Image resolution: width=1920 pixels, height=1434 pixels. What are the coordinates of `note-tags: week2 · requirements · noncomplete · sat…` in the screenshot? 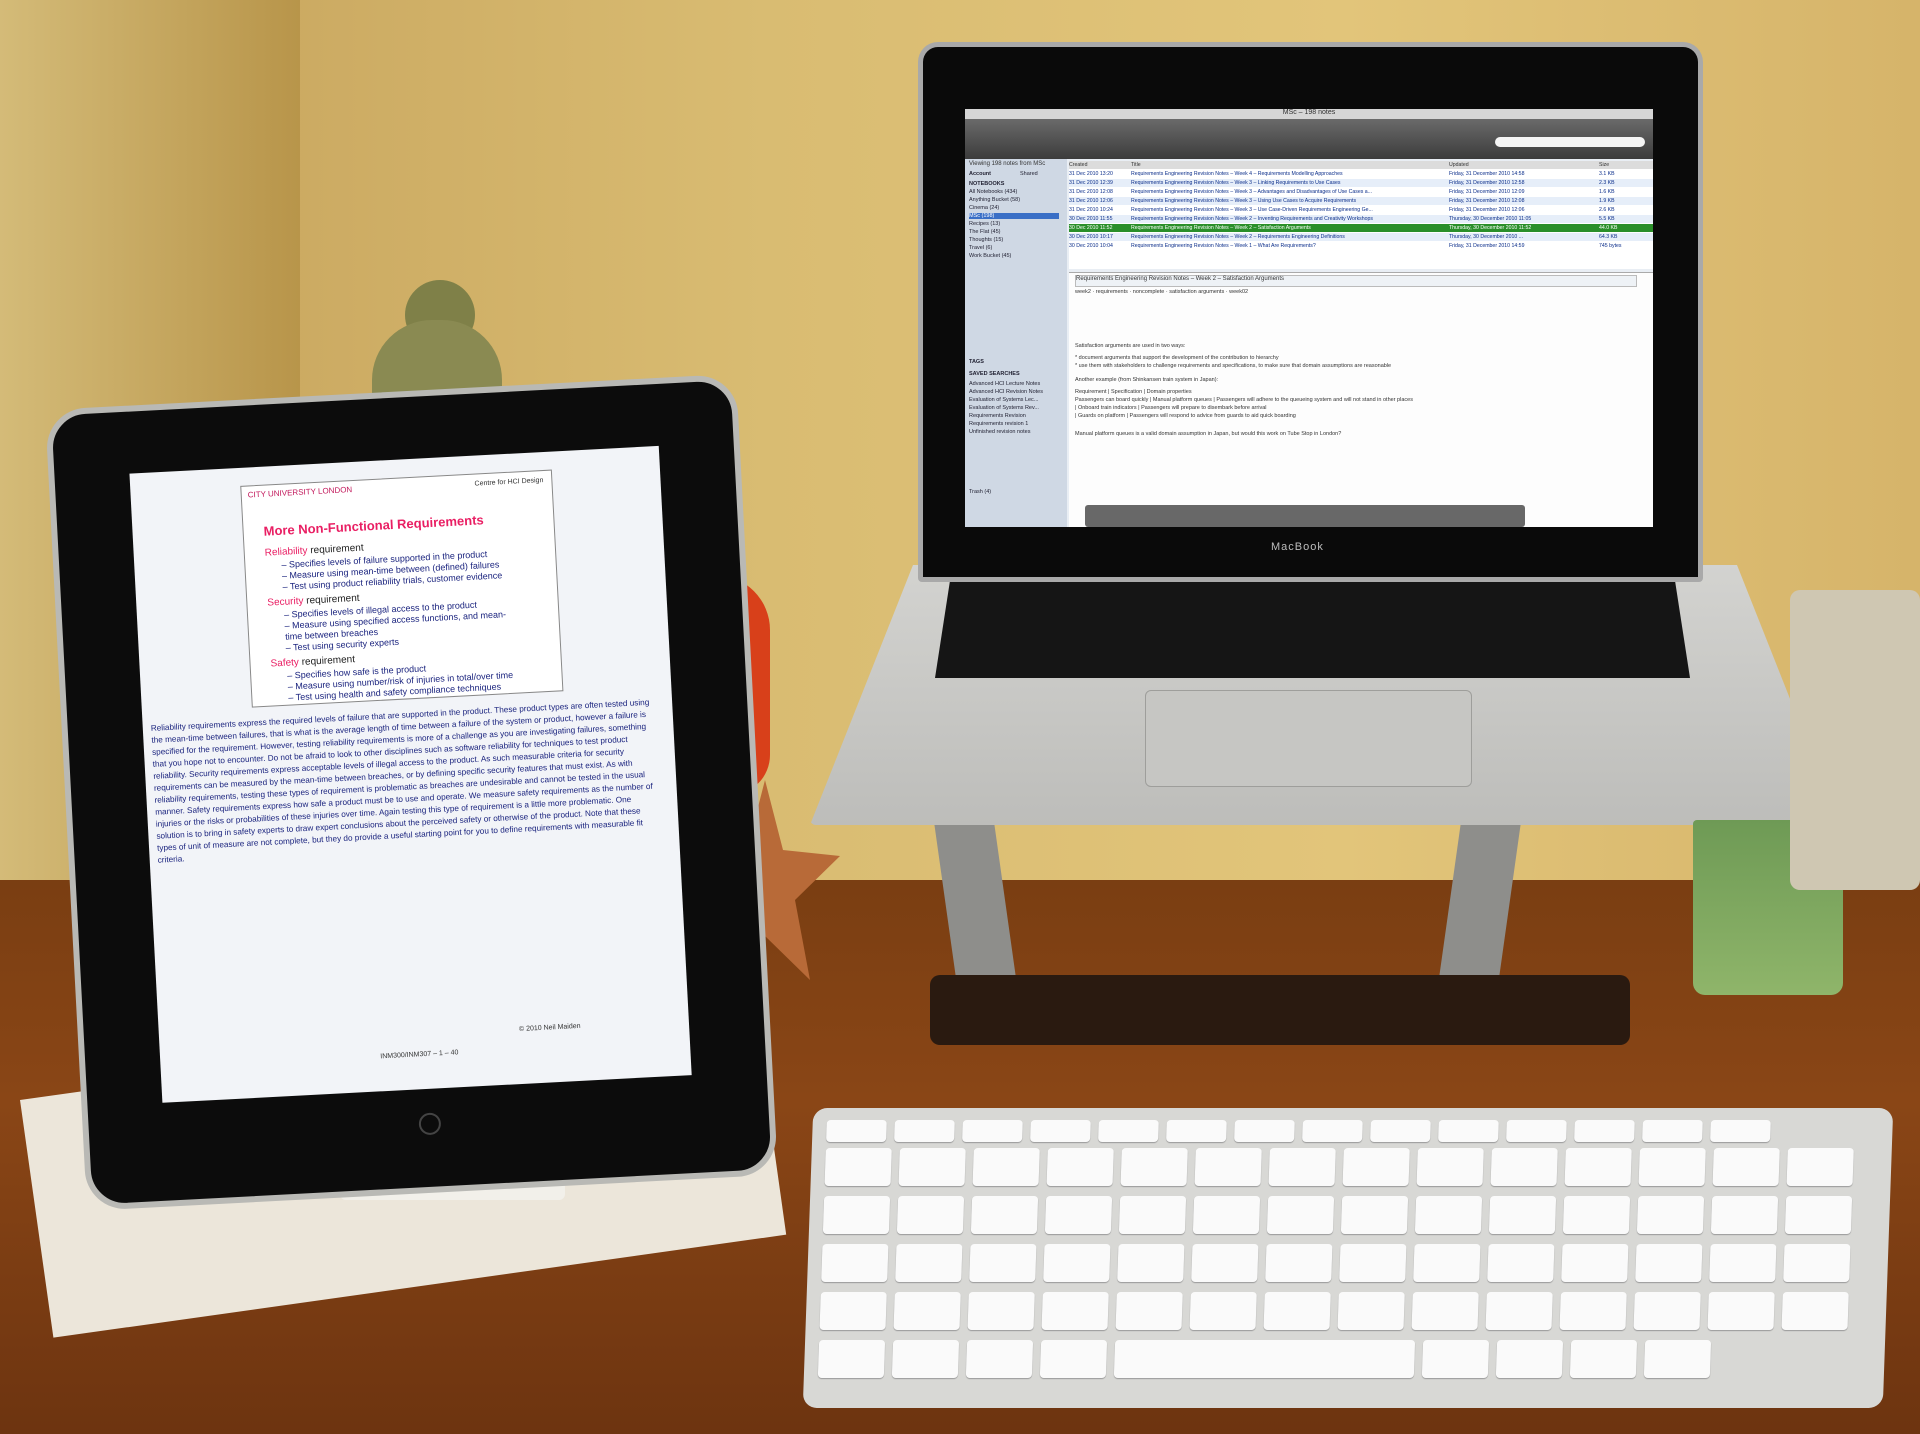 It's located at (1161, 292).